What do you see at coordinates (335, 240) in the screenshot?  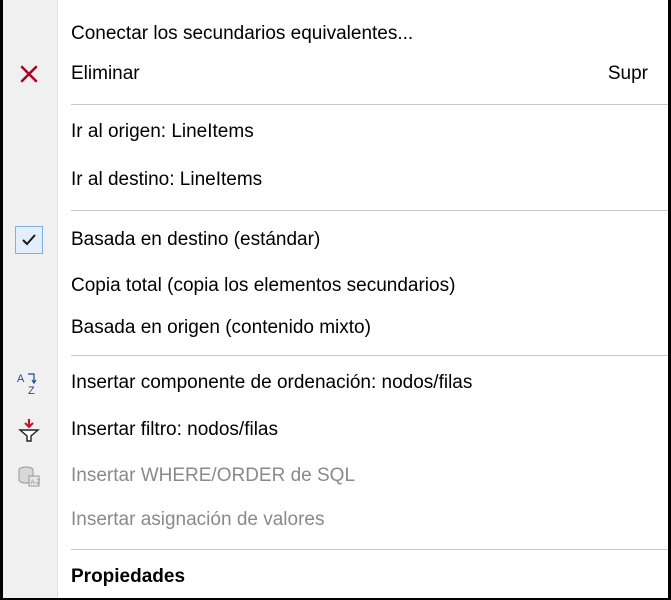 I see `menu-item-target-driven: Basada en destino (estándar)` at bounding box center [335, 240].